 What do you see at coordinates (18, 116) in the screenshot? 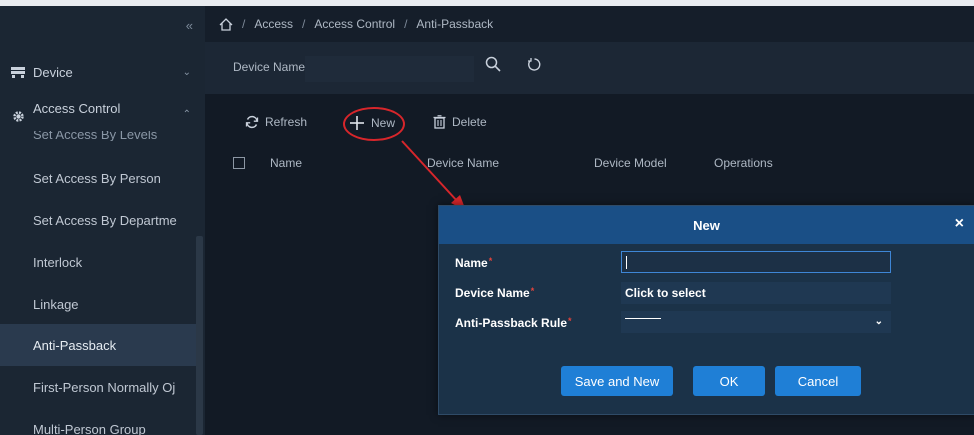
I see `gear-icon` at bounding box center [18, 116].